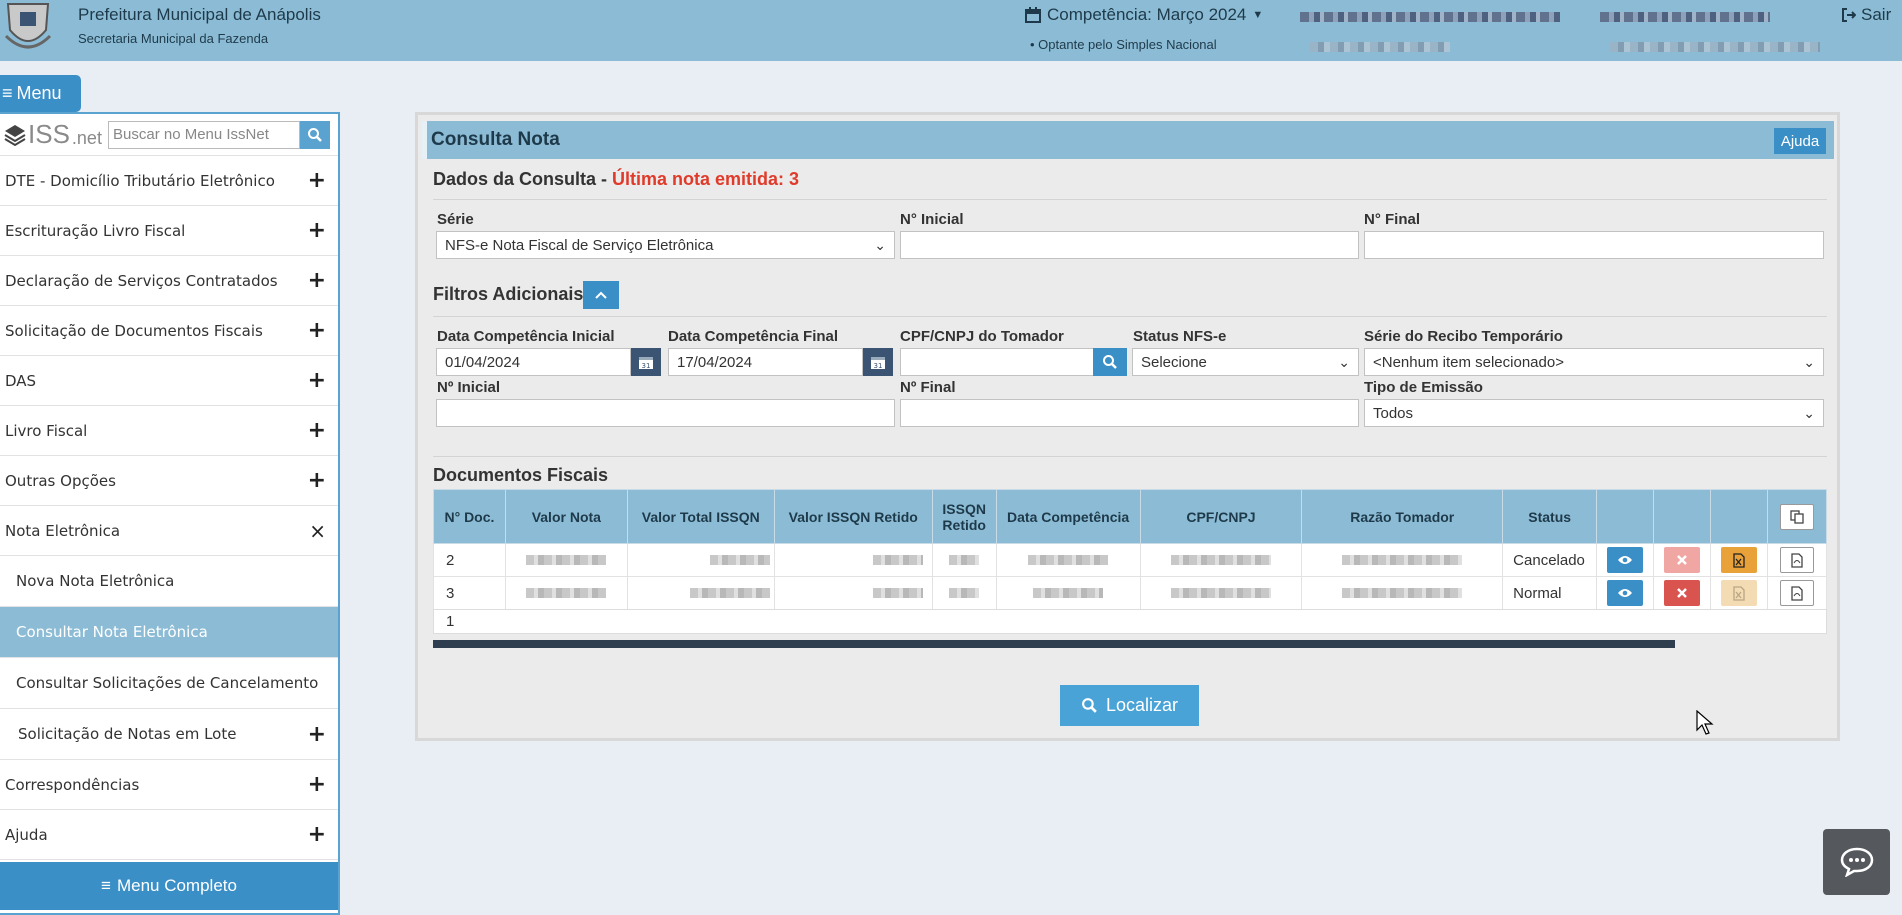  I want to click on col-header-view, so click(1625, 516).